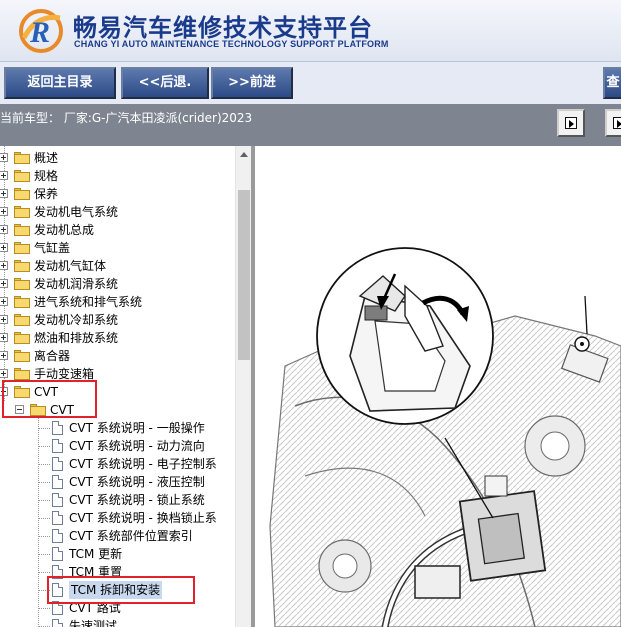  I want to click on tree-doc: CVT 系统说明 - 电子控制系, so click(117, 464).